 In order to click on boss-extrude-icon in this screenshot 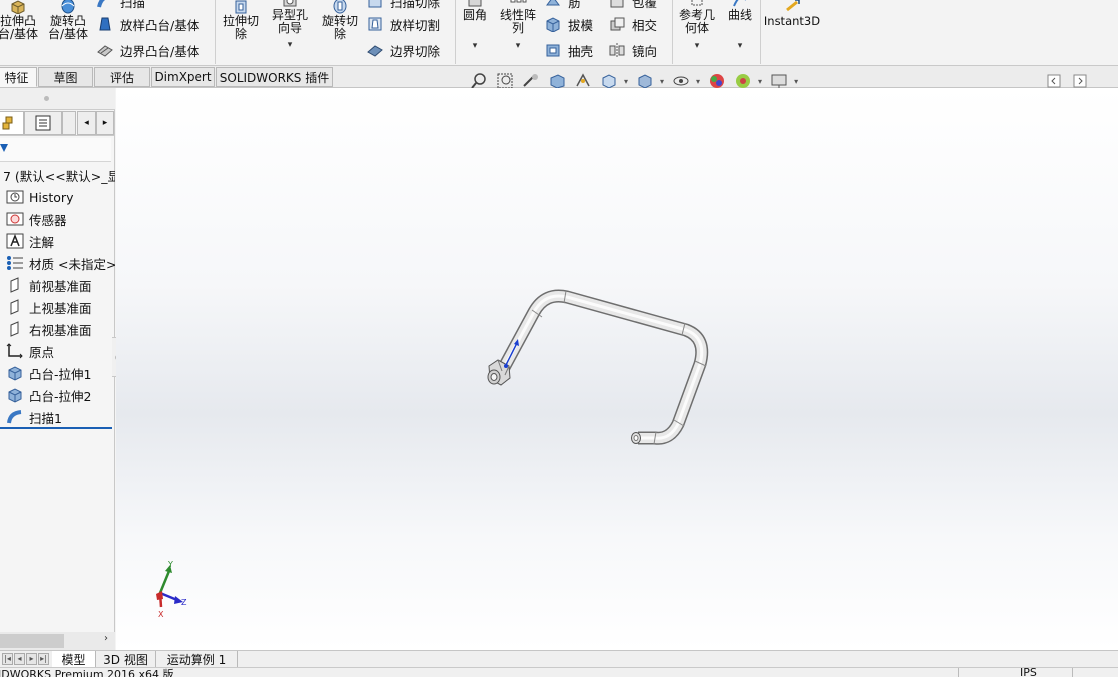, I will do `click(15, 373)`.